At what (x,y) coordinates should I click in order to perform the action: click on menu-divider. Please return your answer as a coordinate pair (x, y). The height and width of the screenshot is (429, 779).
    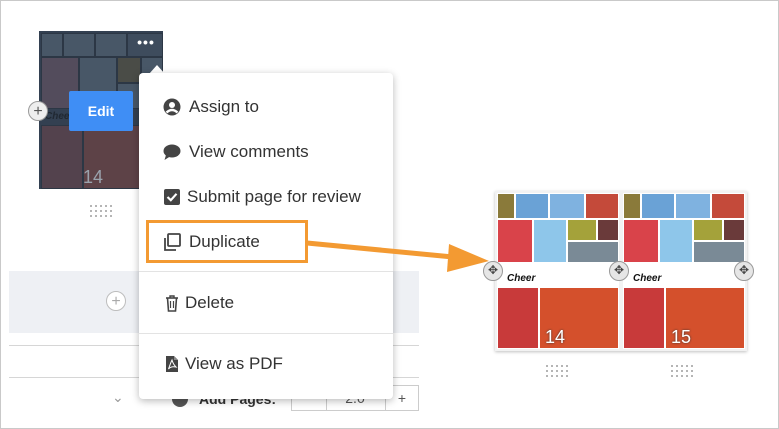
    Looking at the image, I should click on (266, 333).